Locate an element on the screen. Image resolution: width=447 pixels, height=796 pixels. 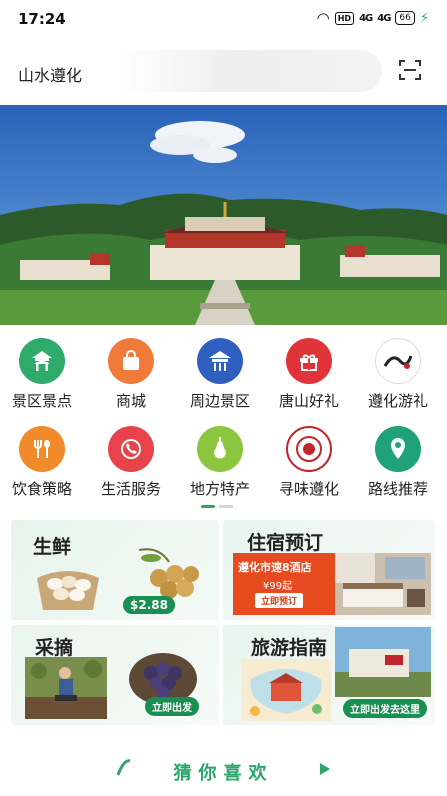
signal-4g-1: 4G is located at coordinates (366, 18).